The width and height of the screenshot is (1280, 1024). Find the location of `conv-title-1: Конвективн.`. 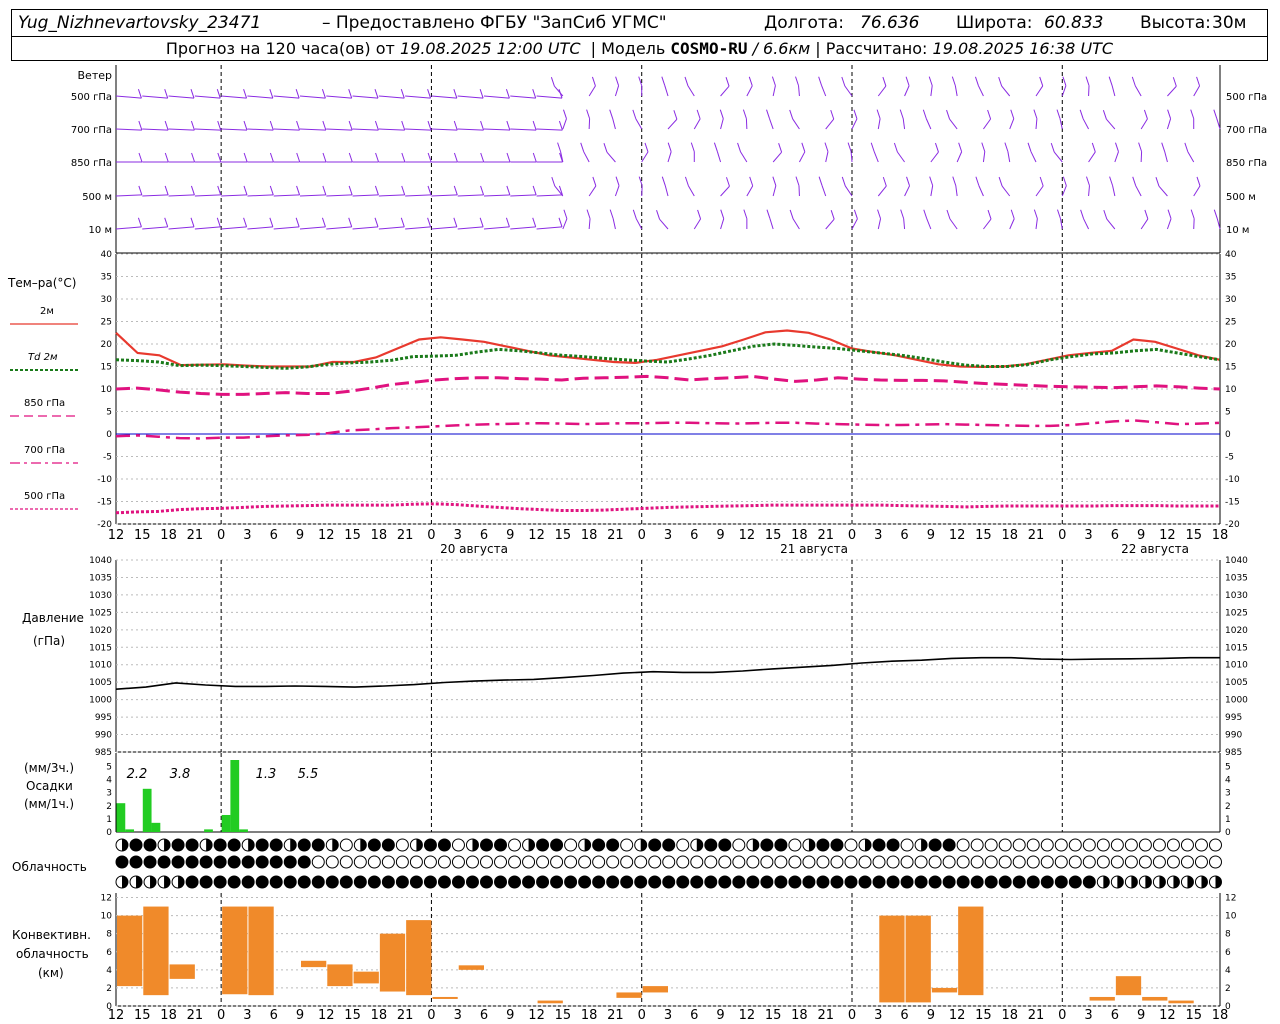

conv-title-1: Конвективн. is located at coordinates (51, 935).